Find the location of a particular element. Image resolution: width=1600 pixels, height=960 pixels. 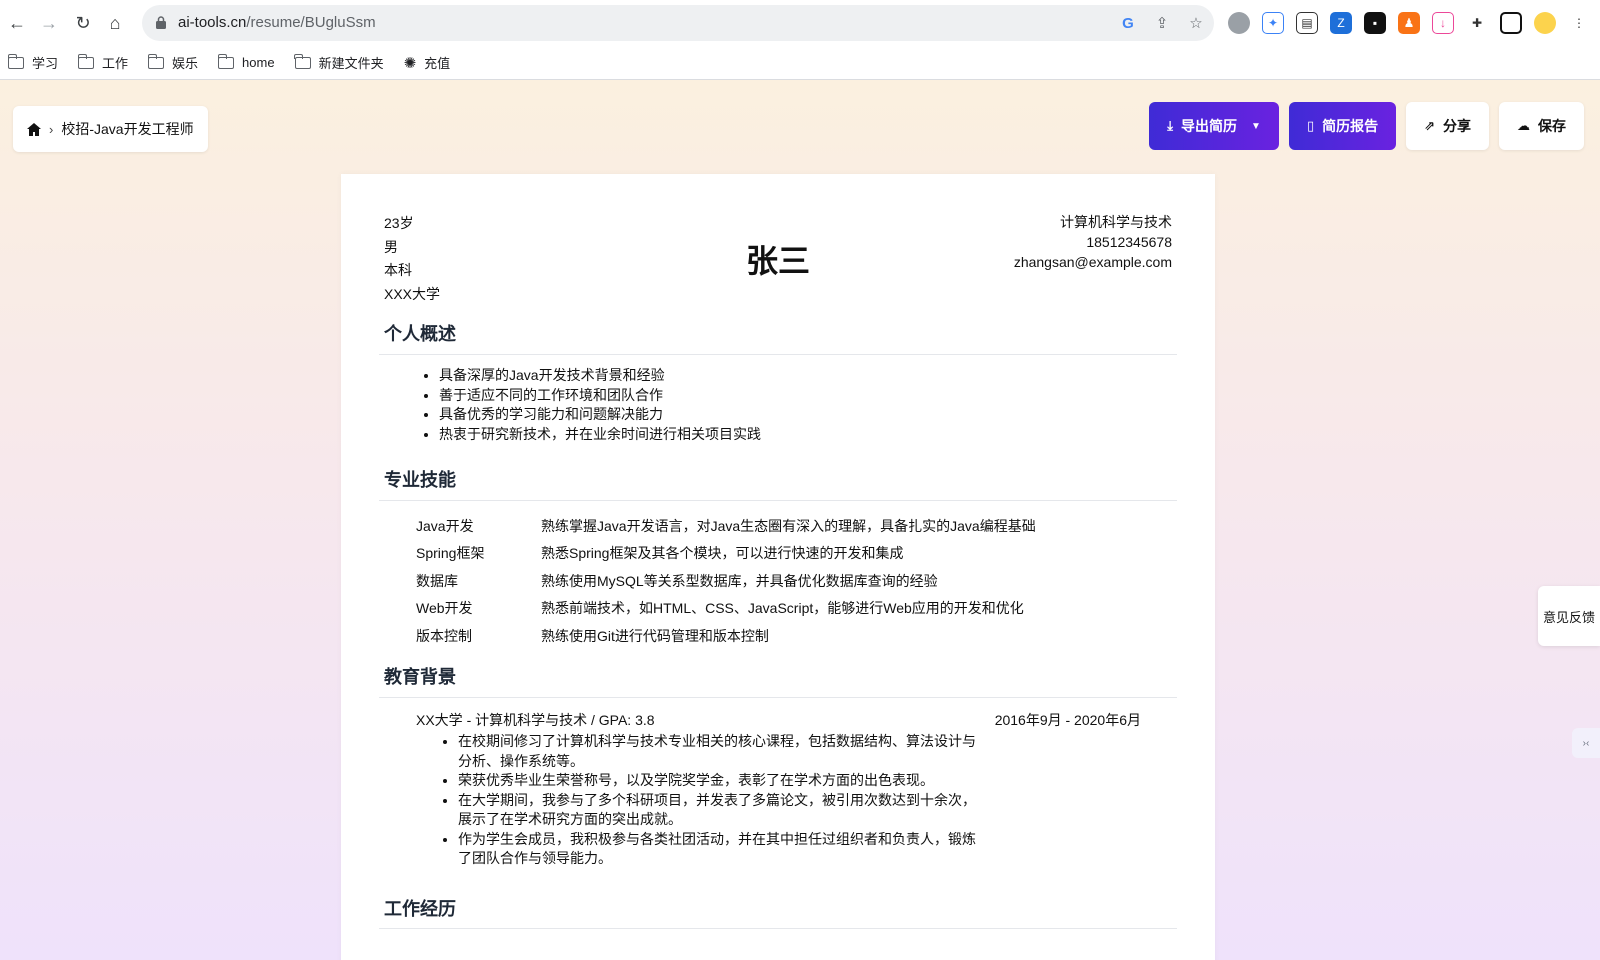

puzzle-icon: ✚ is located at coordinates (1477, 23).